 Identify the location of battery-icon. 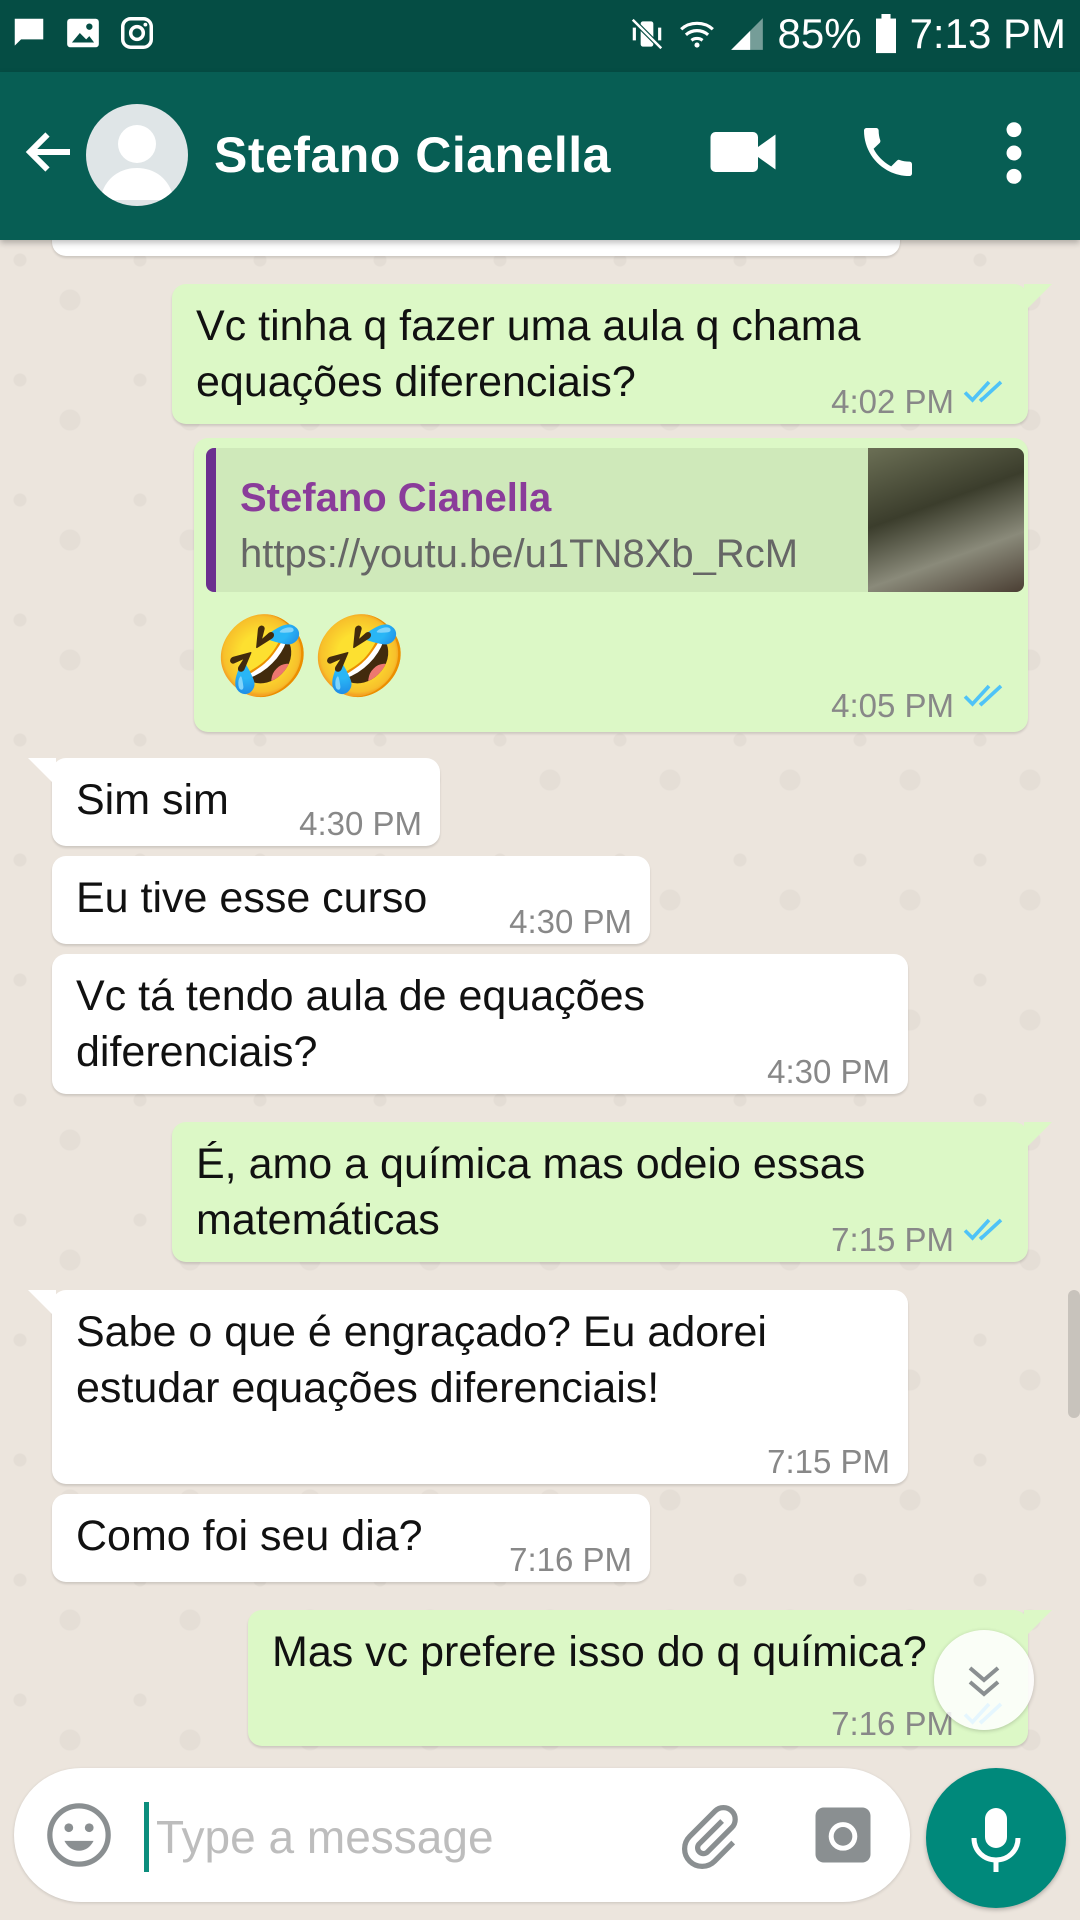
(885, 34).